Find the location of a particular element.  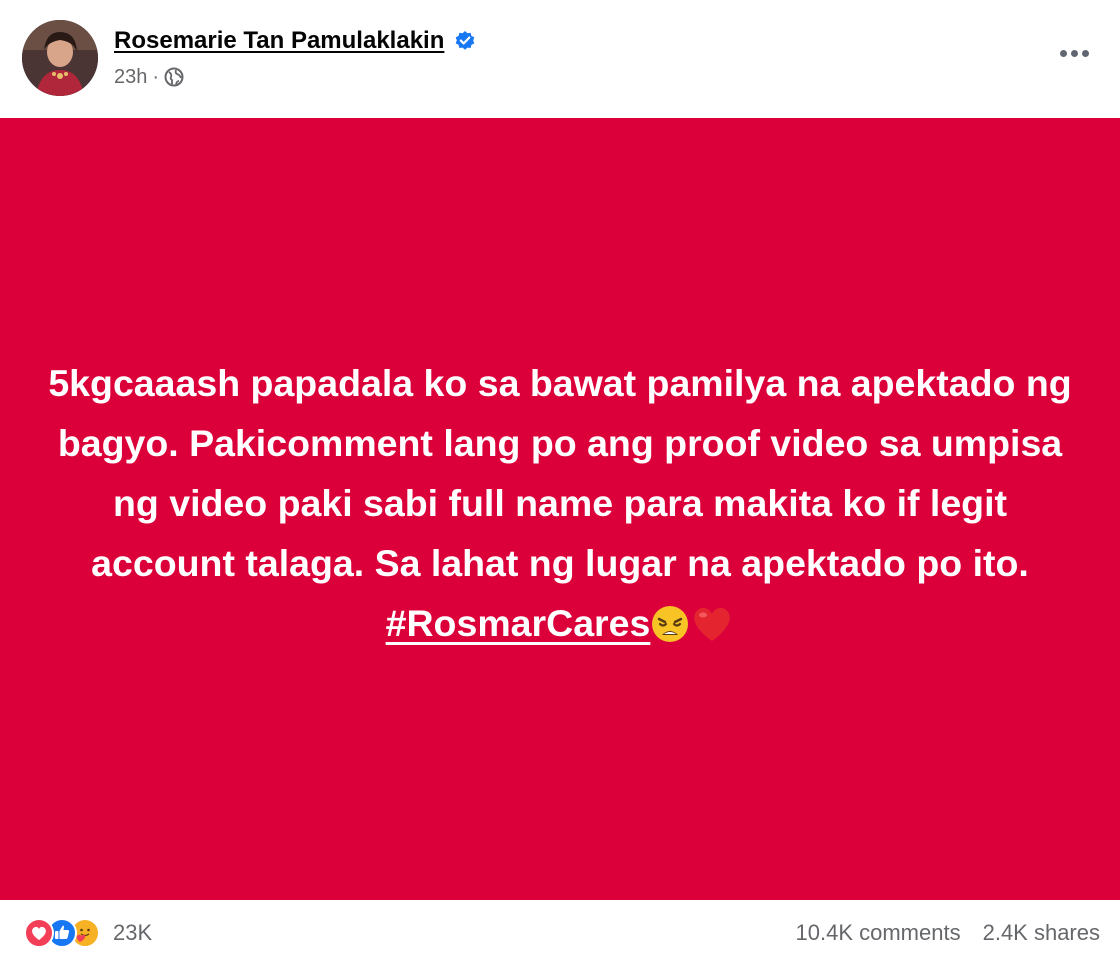

post-meta: 23h · is located at coordinates (149, 77).